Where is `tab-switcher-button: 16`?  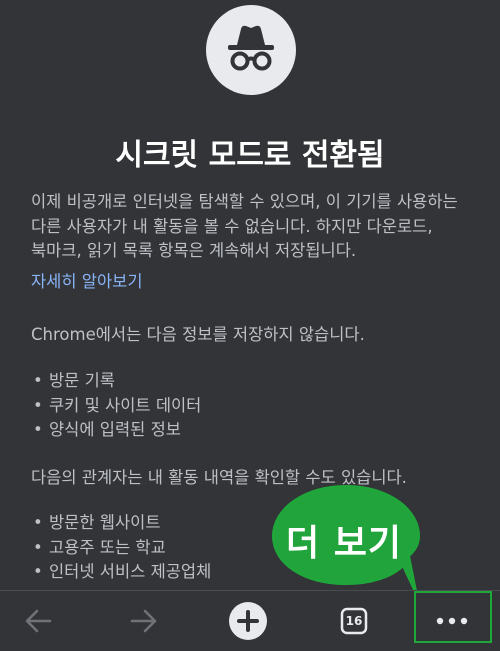 tab-switcher-button: 16 is located at coordinates (354, 621).